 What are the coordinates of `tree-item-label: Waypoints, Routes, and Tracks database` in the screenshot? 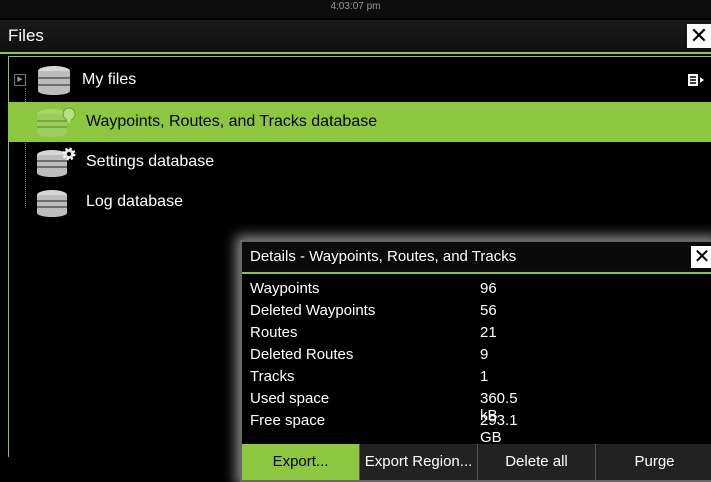 It's located at (232, 121).